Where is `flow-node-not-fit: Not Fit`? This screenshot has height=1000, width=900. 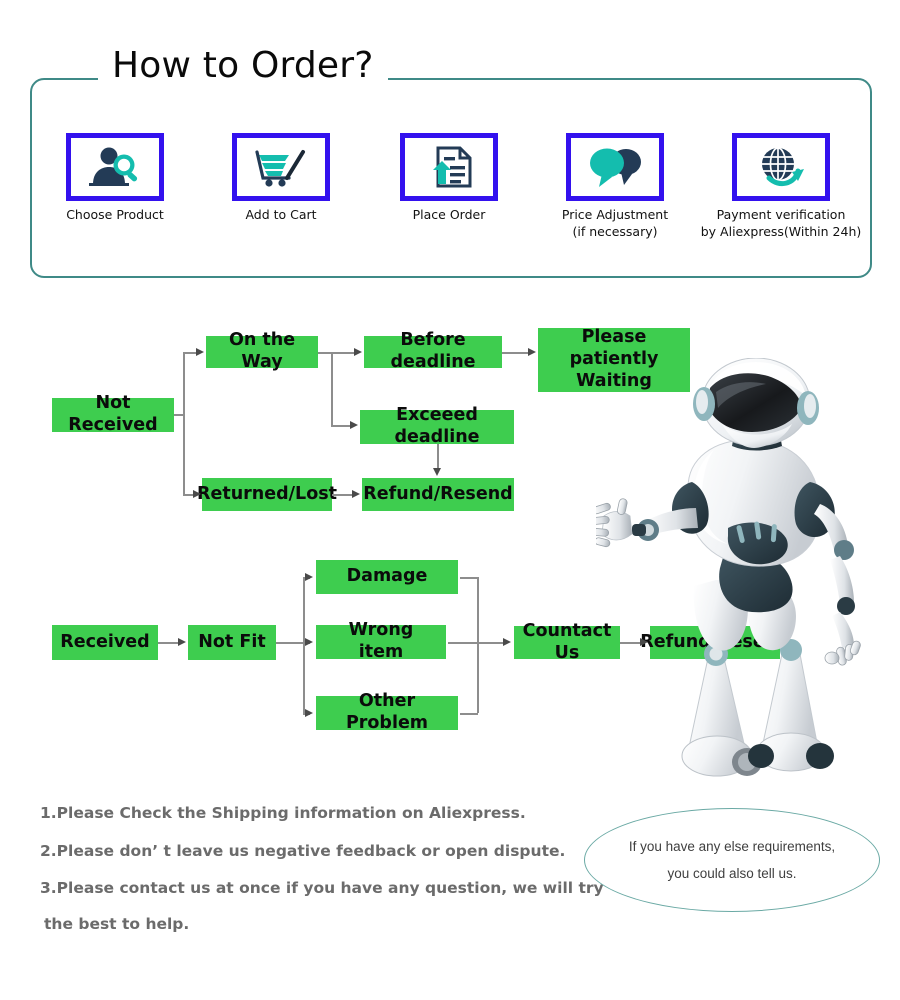 flow-node-not-fit: Not Fit is located at coordinates (232, 642).